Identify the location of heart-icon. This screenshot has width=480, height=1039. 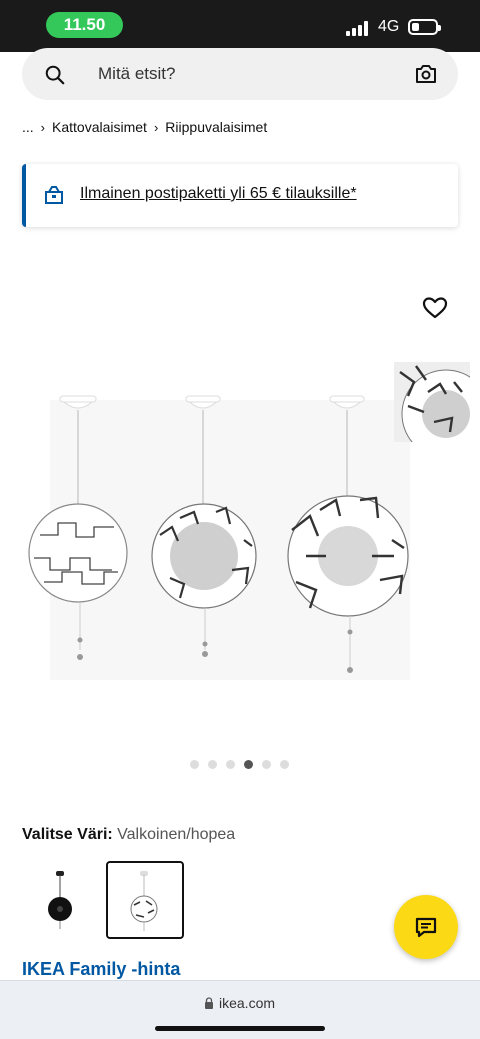
(435, 308).